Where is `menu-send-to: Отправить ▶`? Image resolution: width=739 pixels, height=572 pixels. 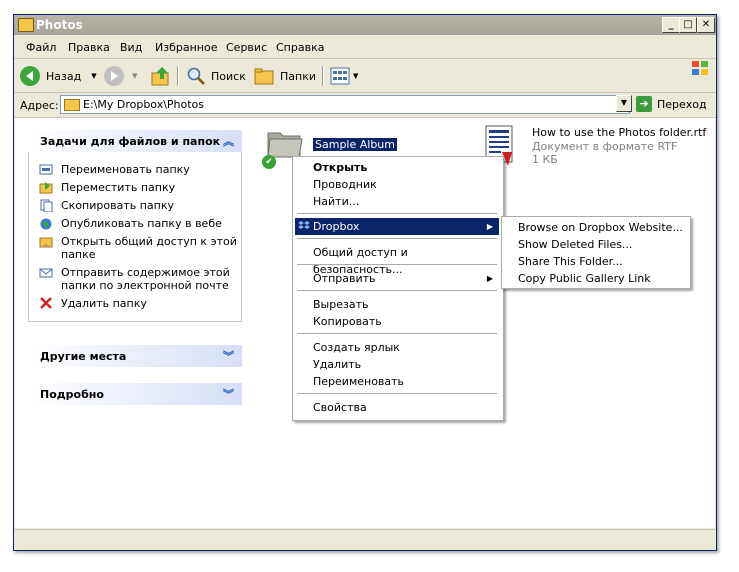
menu-send-to: Отправить ▶ is located at coordinates (397, 278).